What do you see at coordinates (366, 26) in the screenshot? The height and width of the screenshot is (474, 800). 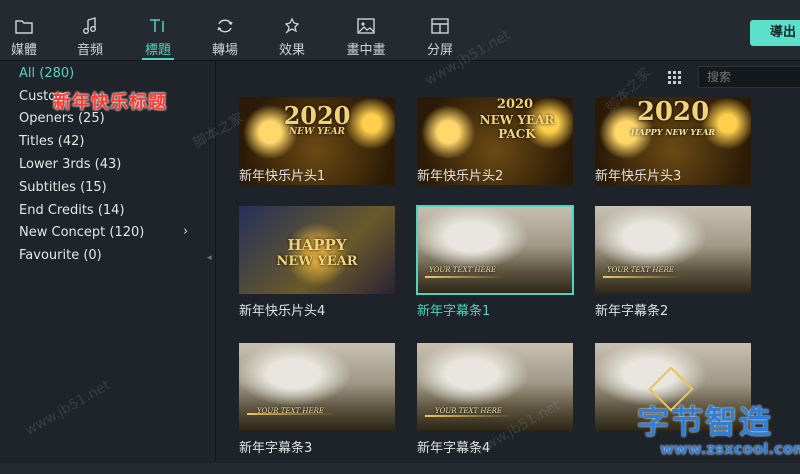 I see `picture-in-picture-icon` at bounding box center [366, 26].